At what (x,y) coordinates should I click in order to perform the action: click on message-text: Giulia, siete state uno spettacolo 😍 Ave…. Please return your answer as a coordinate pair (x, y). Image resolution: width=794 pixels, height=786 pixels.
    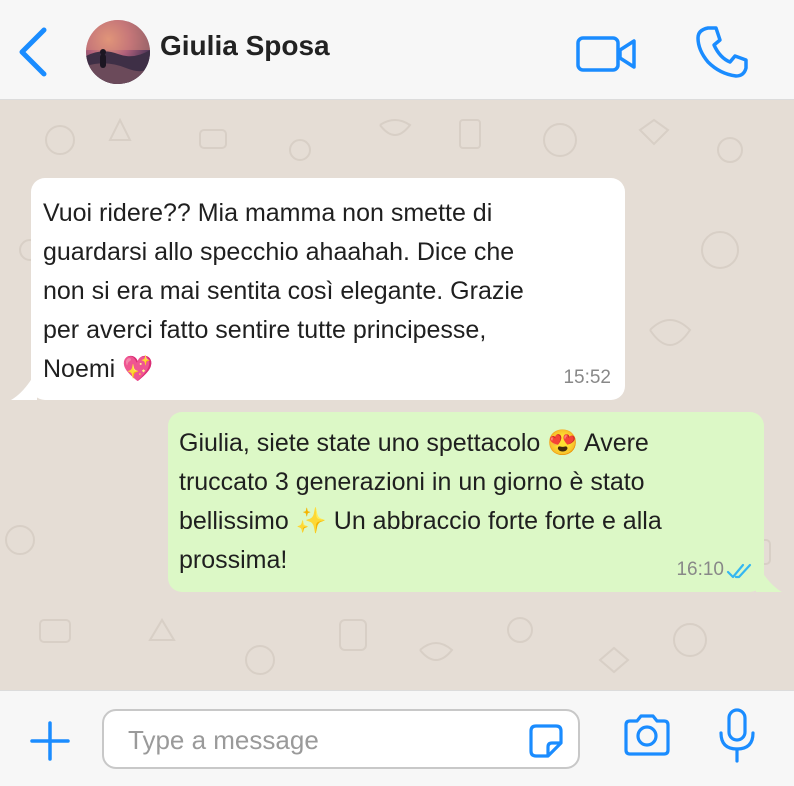
    Looking at the image, I should click on (420, 501).